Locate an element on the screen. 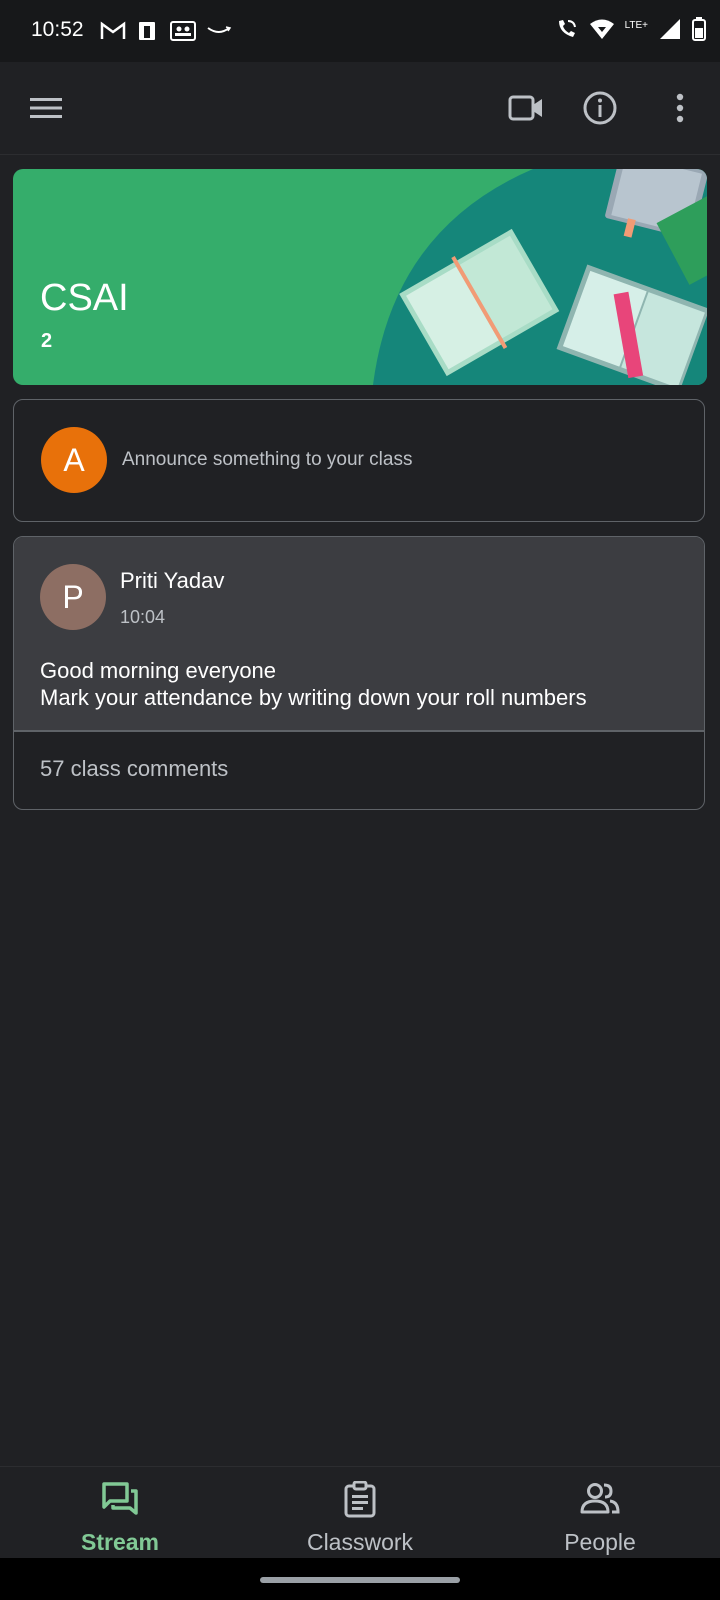  tab-people-label: People is located at coordinates (600, 1542).